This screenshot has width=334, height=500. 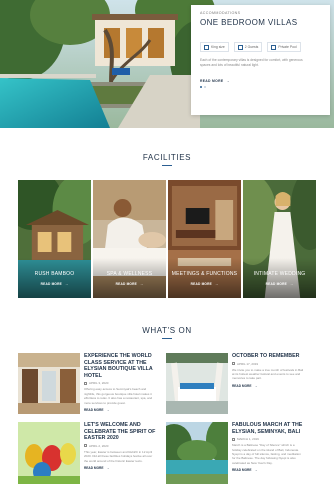 I want to click on event-3-date: APRIL 2, 2020, so click(x=120, y=446).